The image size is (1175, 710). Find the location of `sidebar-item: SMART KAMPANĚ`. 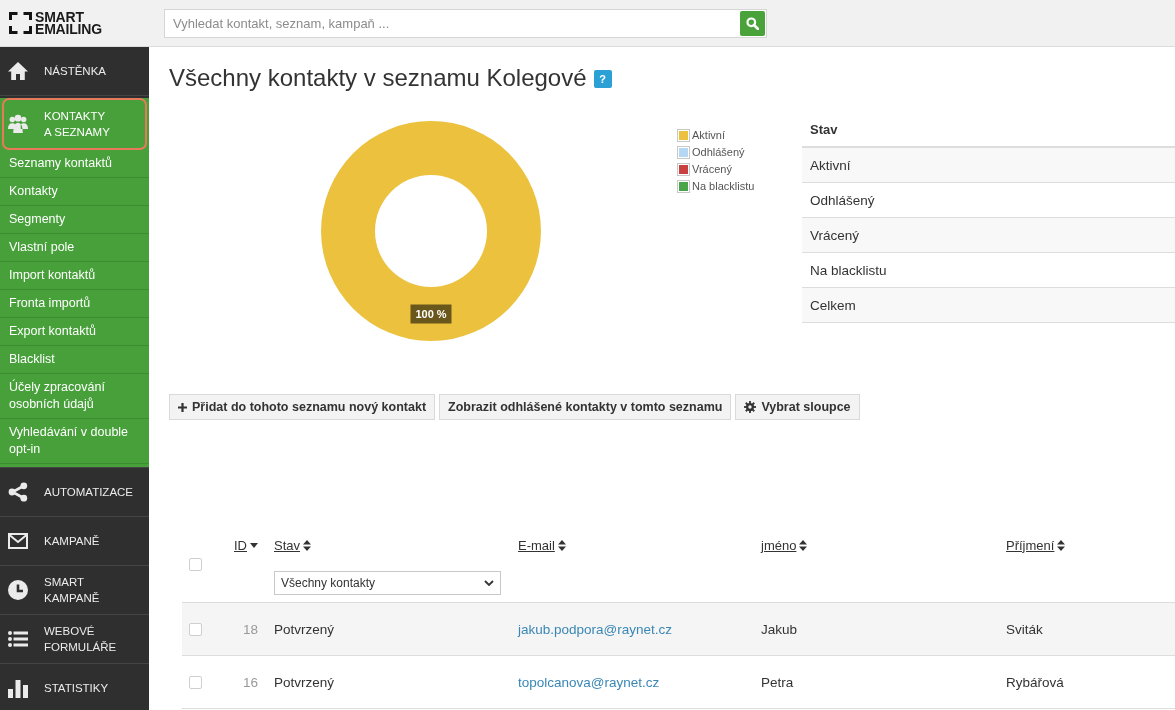

sidebar-item: SMART KAMPANĚ is located at coordinates (74, 590).